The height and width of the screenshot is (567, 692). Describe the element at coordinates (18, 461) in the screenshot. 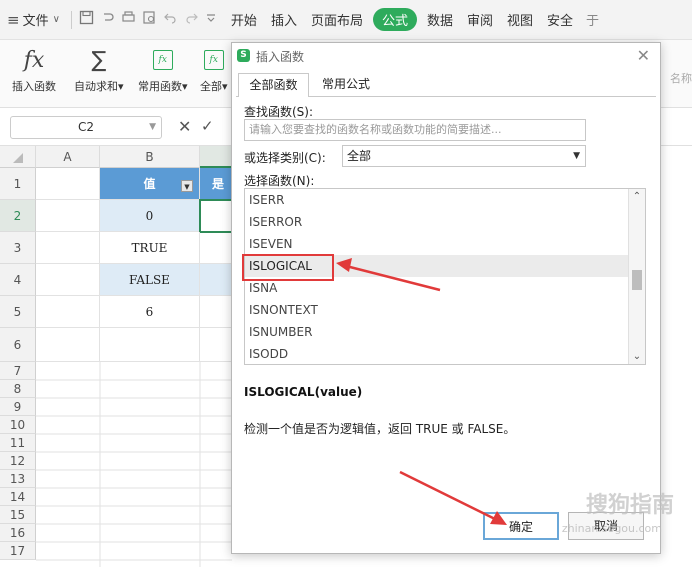

I see `row-header-12: 12` at that location.